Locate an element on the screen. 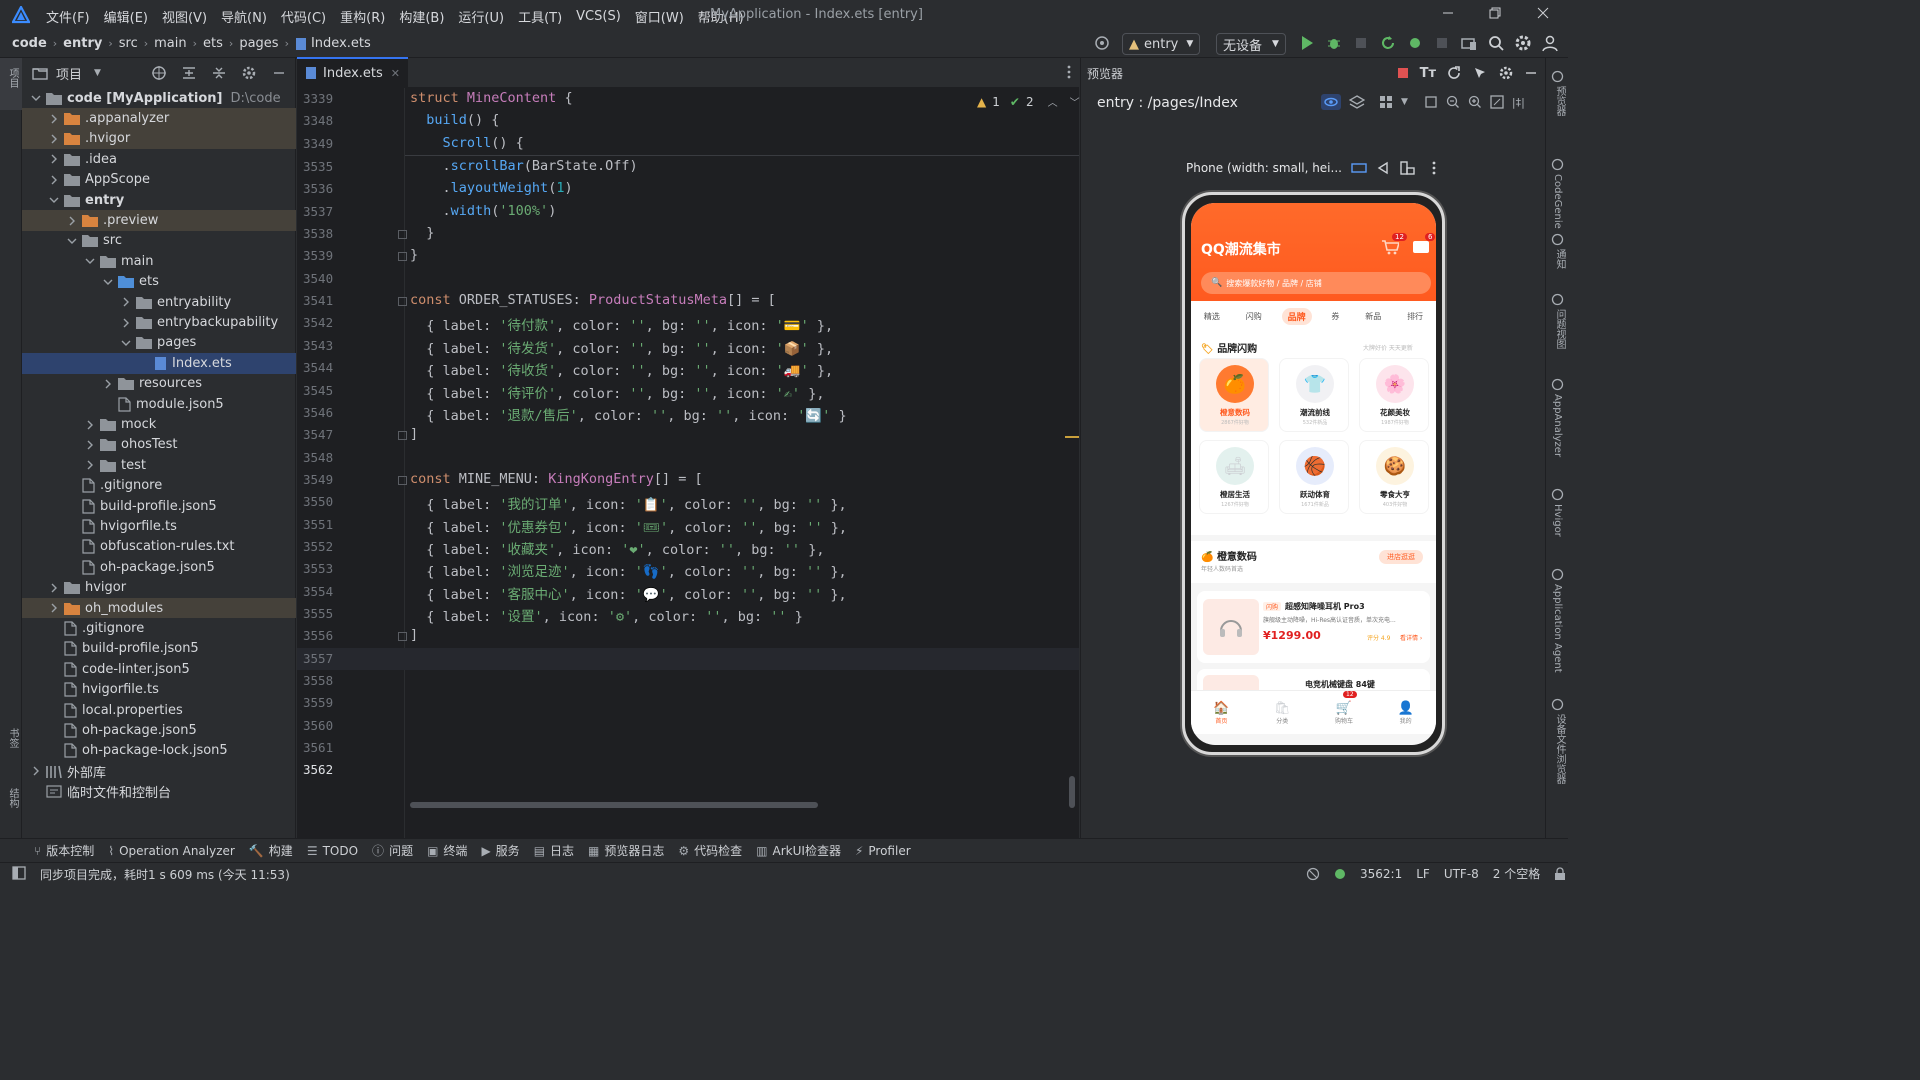  device-manager-icon is located at coordinates (1469, 43).